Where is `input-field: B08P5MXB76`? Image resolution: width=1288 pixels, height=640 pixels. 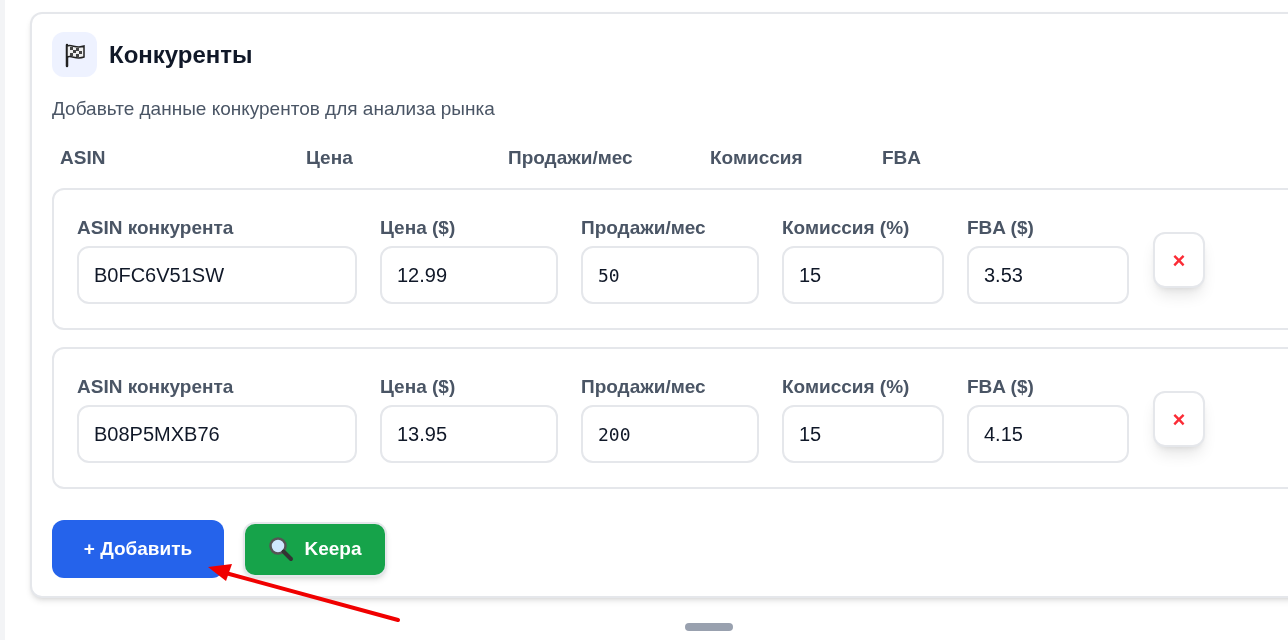
input-field: B08P5MXB76 is located at coordinates (217, 434).